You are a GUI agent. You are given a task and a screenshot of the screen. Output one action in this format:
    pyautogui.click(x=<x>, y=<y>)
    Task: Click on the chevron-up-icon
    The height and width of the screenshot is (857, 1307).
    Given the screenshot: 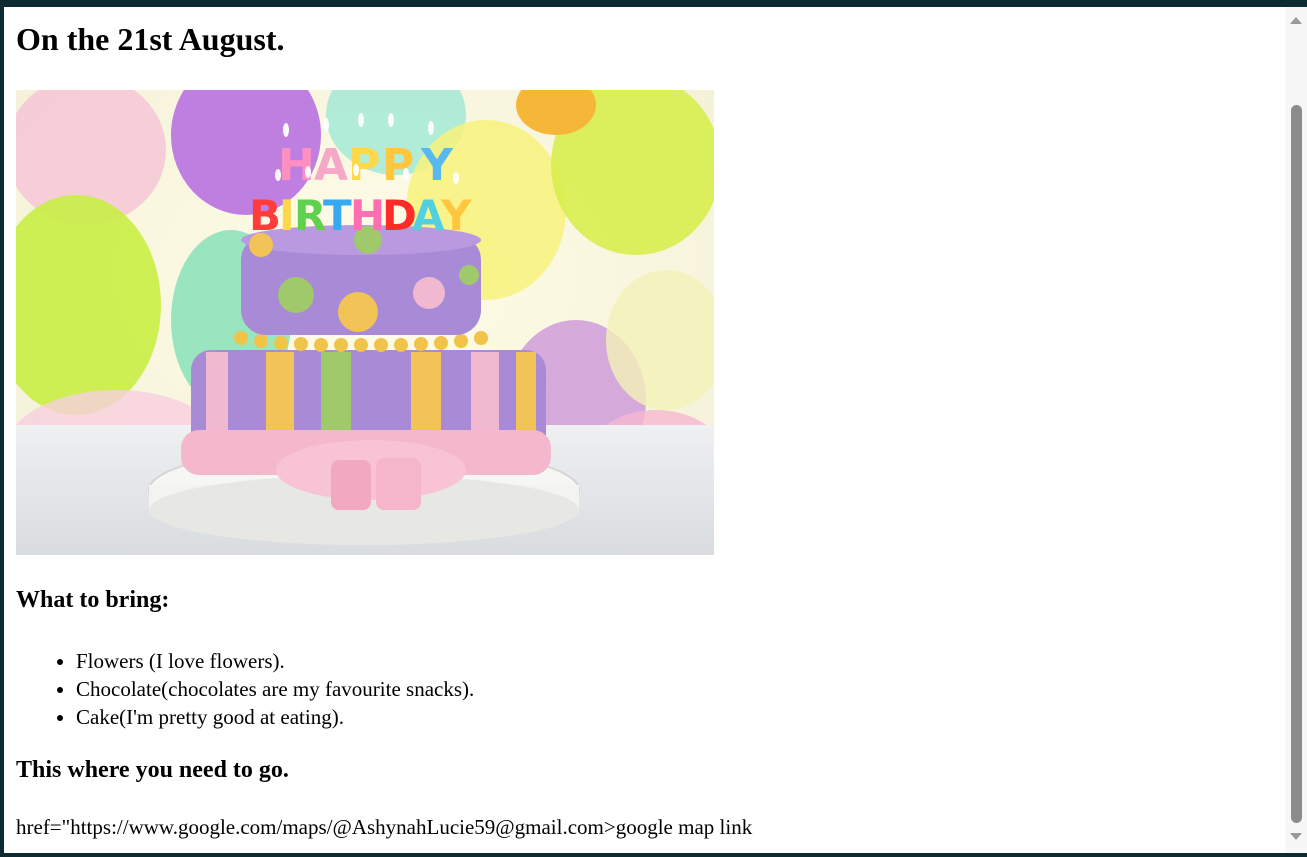 What is the action you would take?
    pyautogui.click(x=1296, y=20)
    